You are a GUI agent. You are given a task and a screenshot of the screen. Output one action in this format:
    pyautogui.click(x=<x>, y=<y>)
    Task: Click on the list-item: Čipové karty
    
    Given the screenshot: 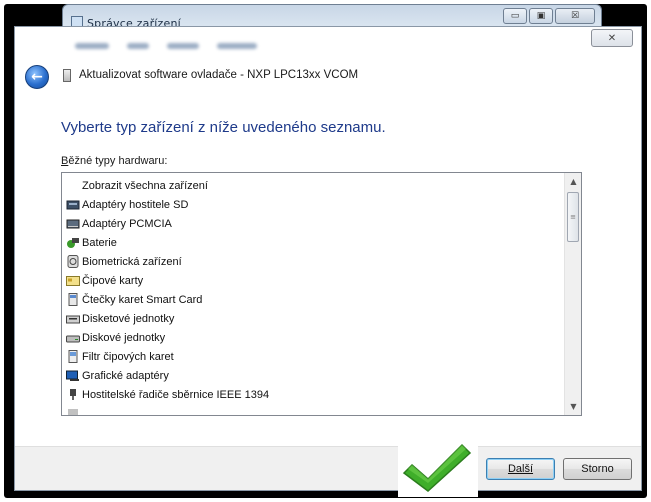 What is the action you would take?
    pyautogui.click(x=313, y=280)
    